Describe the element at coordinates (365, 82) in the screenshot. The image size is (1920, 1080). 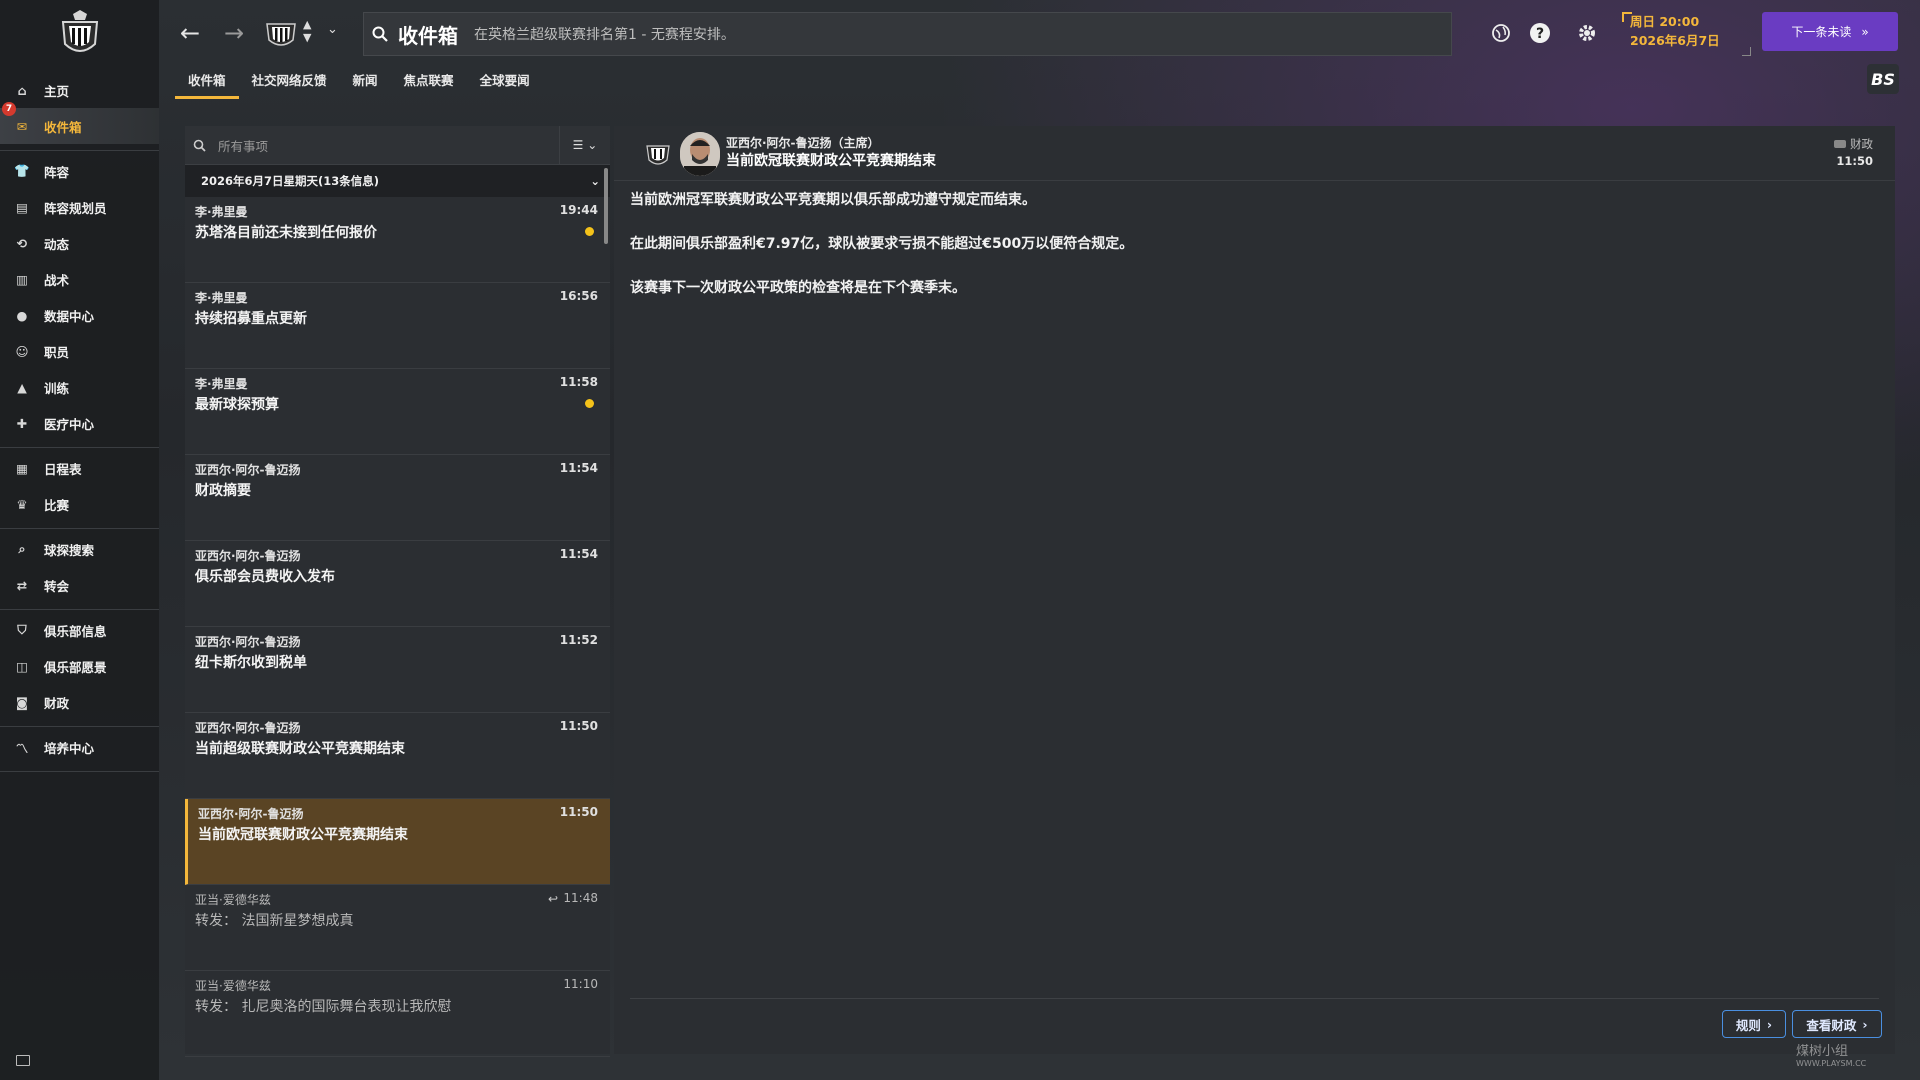
I see `tab-2: 新闻` at that location.